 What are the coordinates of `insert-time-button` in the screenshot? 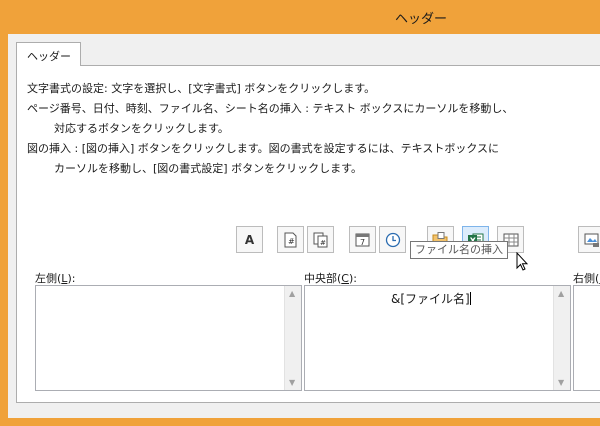 It's located at (392, 239).